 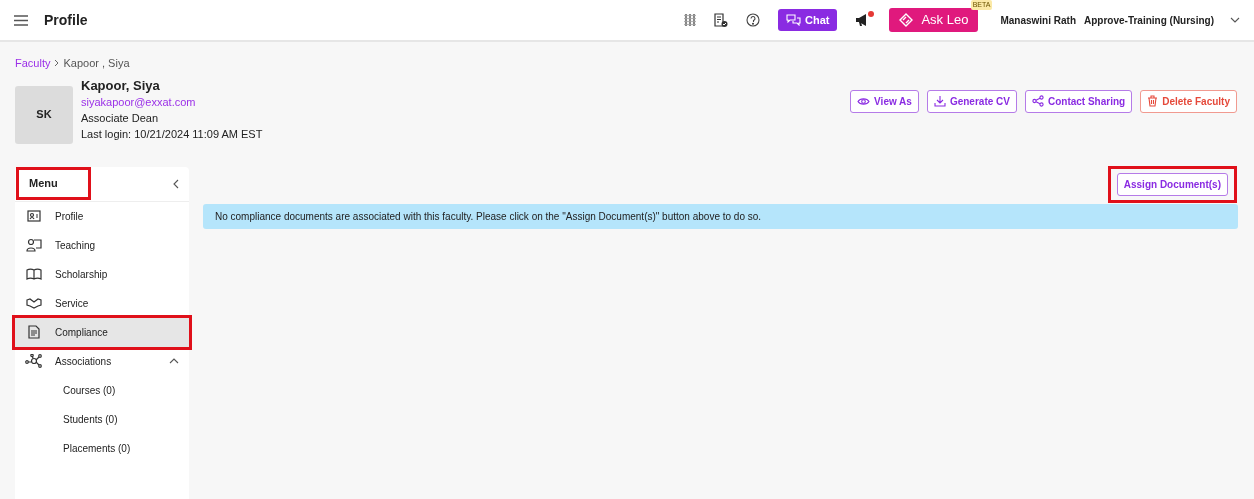 What do you see at coordinates (721, 20) in the screenshot?
I see `document-check-icon` at bounding box center [721, 20].